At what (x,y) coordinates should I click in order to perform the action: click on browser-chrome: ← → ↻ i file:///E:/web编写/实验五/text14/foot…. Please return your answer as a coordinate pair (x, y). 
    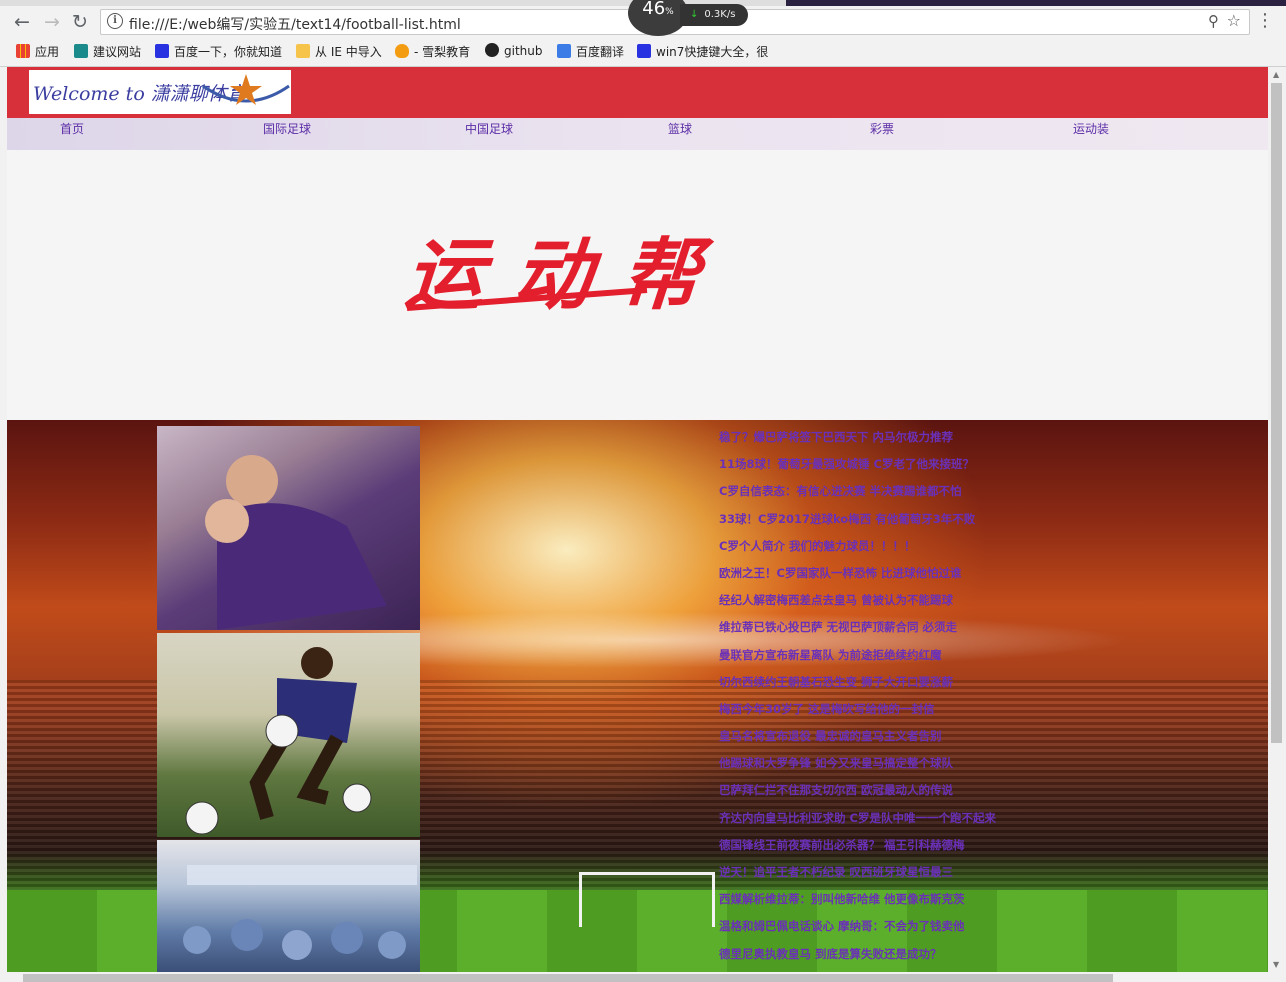
    Looking at the image, I should click on (643, 33).